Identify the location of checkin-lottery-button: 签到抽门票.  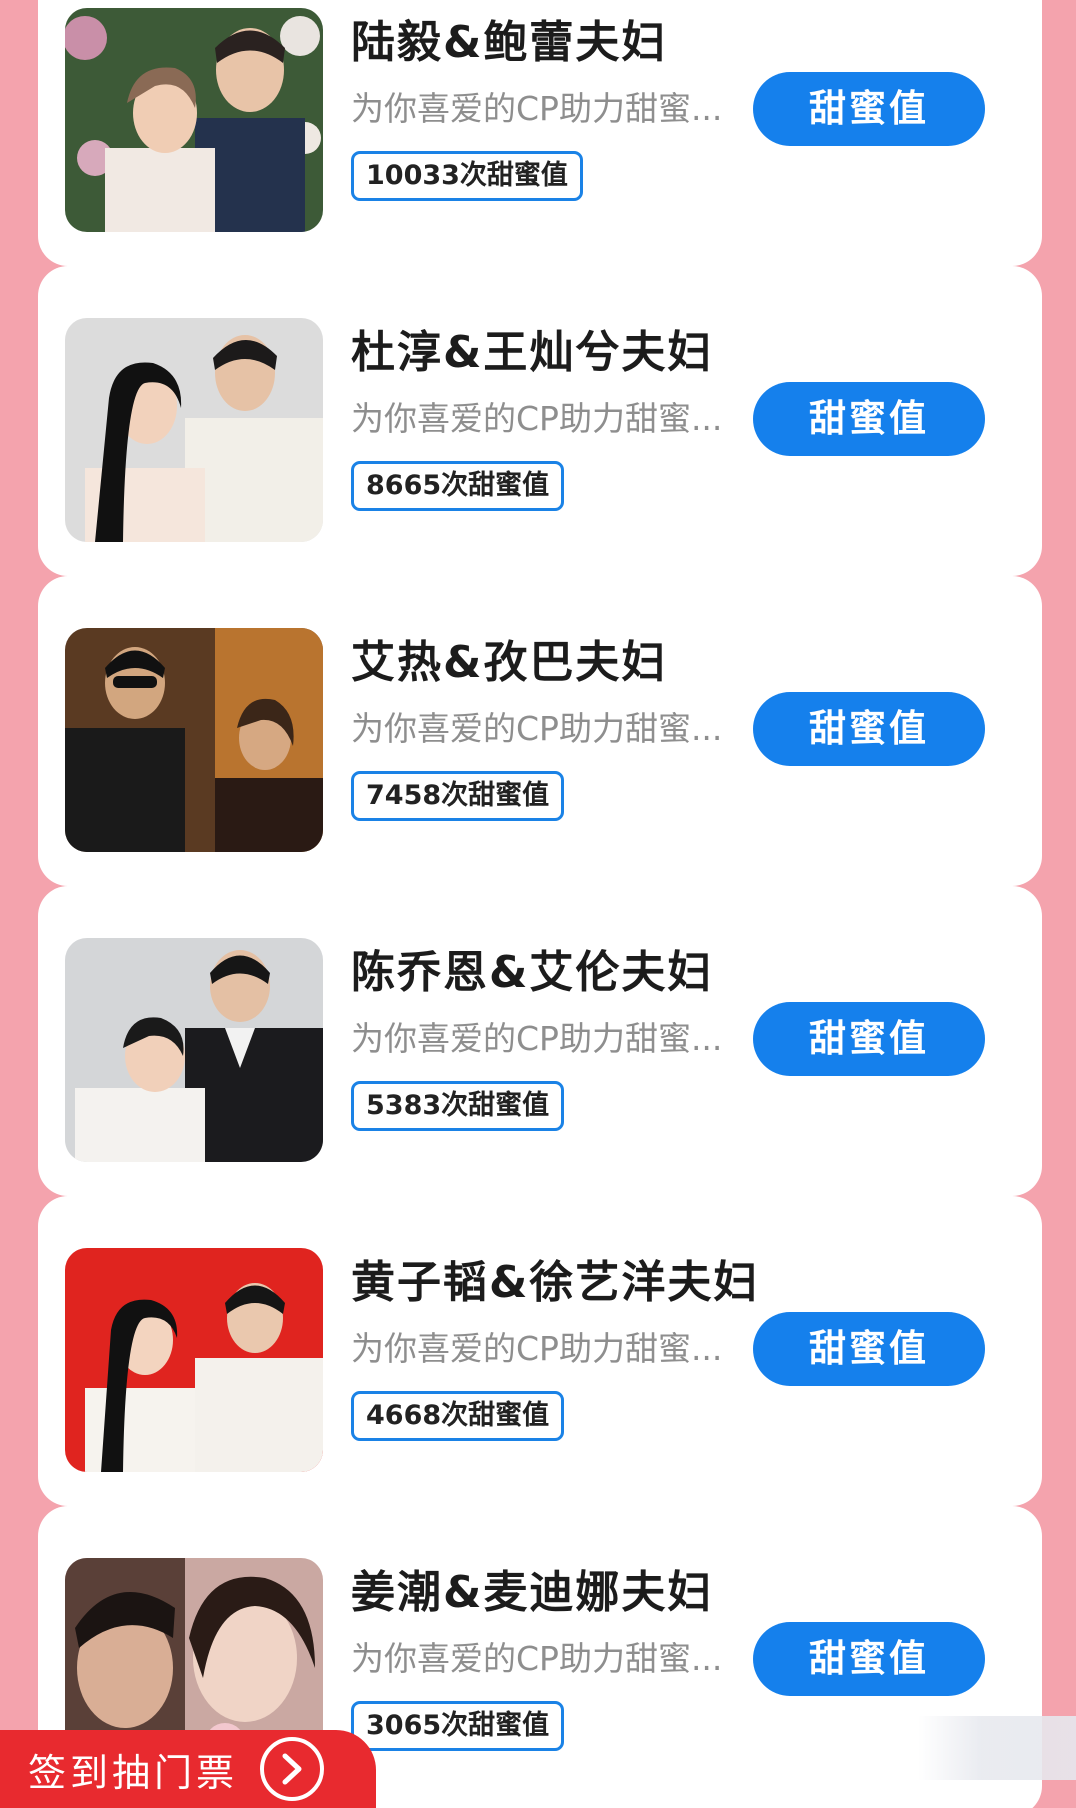
(188, 1769).